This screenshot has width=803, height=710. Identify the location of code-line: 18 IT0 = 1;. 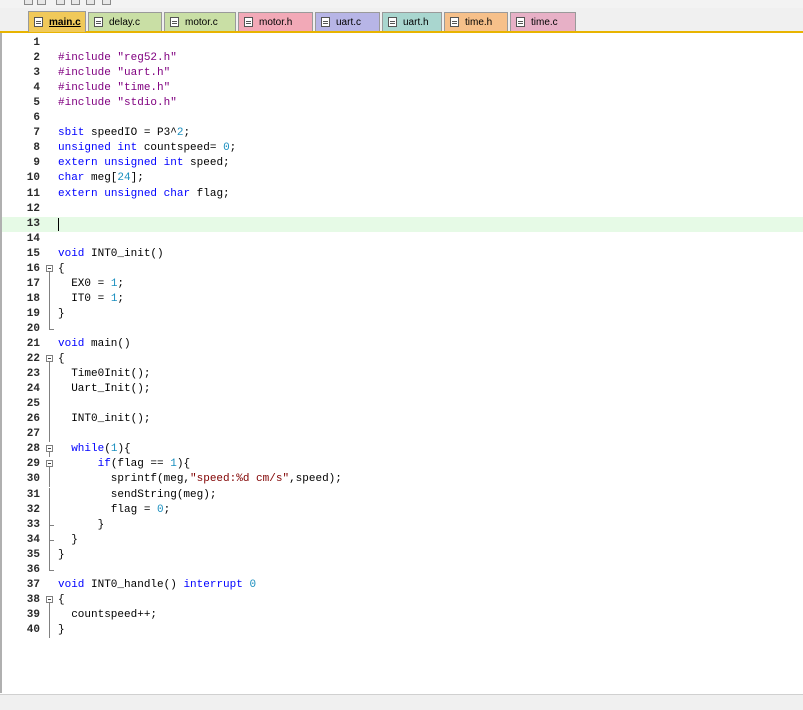
(401, 299).